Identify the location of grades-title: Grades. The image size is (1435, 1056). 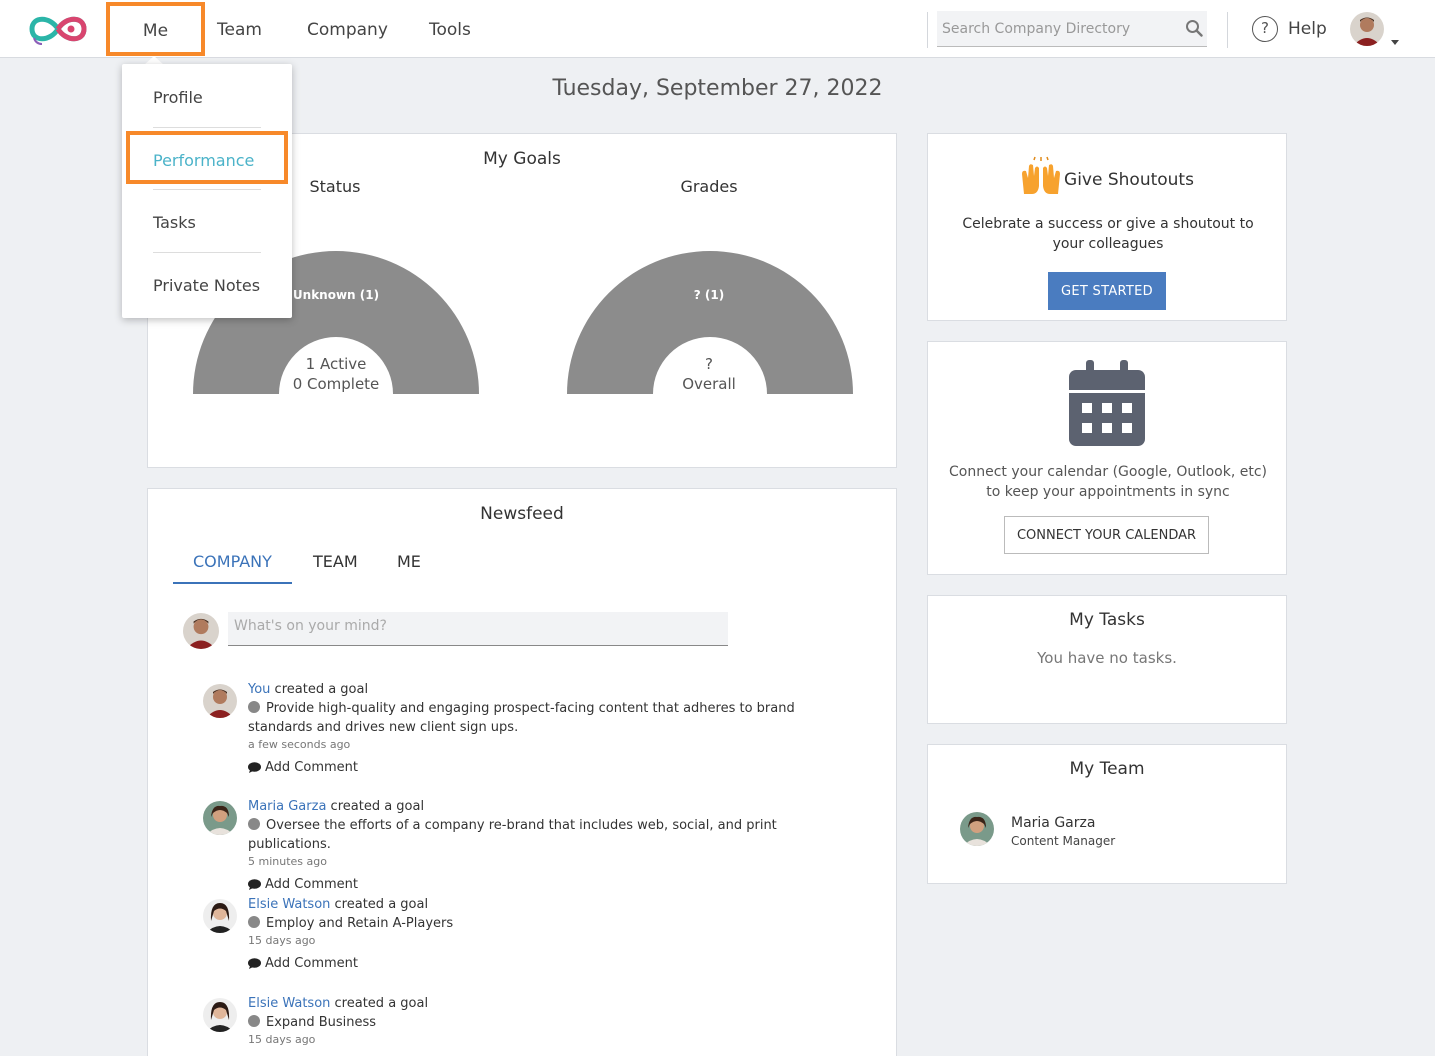
(709, 186).